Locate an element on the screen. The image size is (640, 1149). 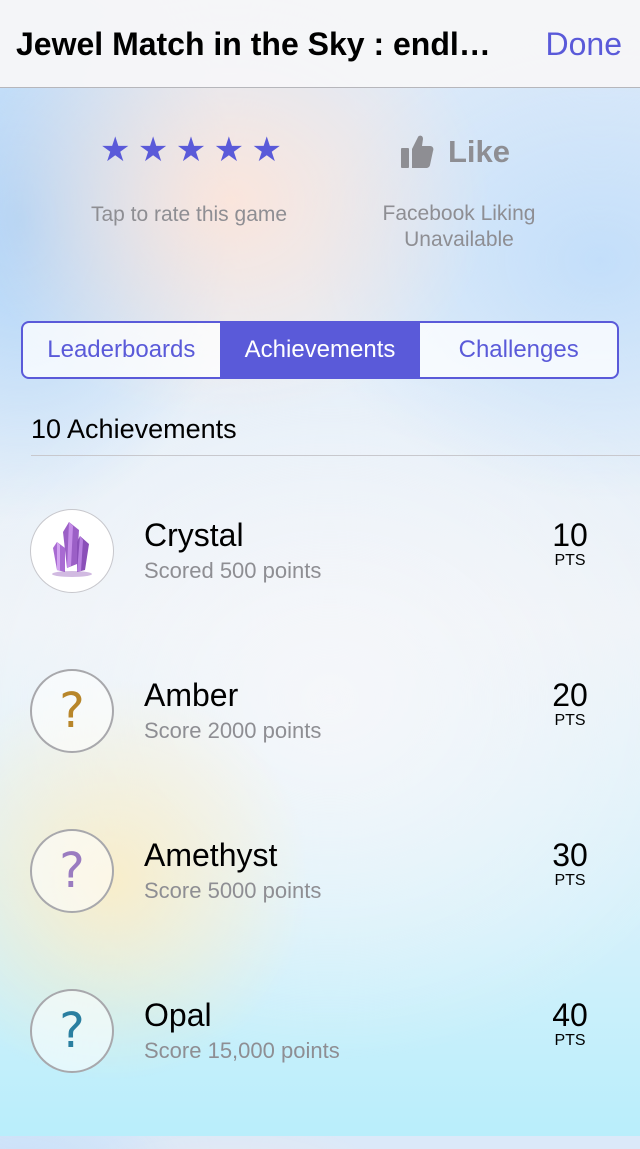
points-value: 20 is located at coordinates (570, 695).